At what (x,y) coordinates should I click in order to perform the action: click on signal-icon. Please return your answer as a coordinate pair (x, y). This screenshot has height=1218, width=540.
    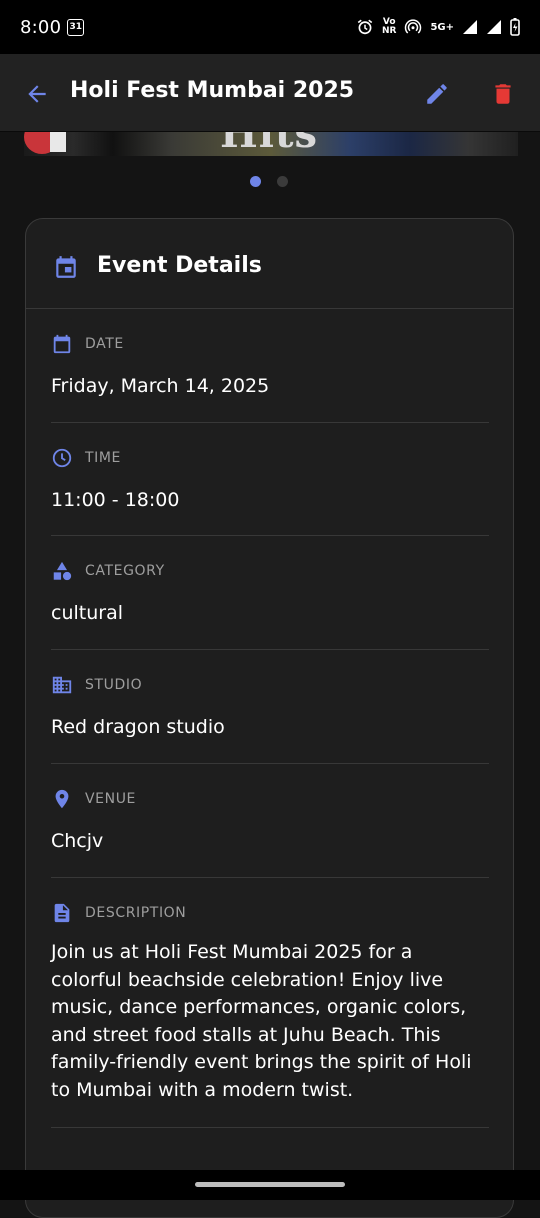
    Looking at the image, I should click on (470, 27).